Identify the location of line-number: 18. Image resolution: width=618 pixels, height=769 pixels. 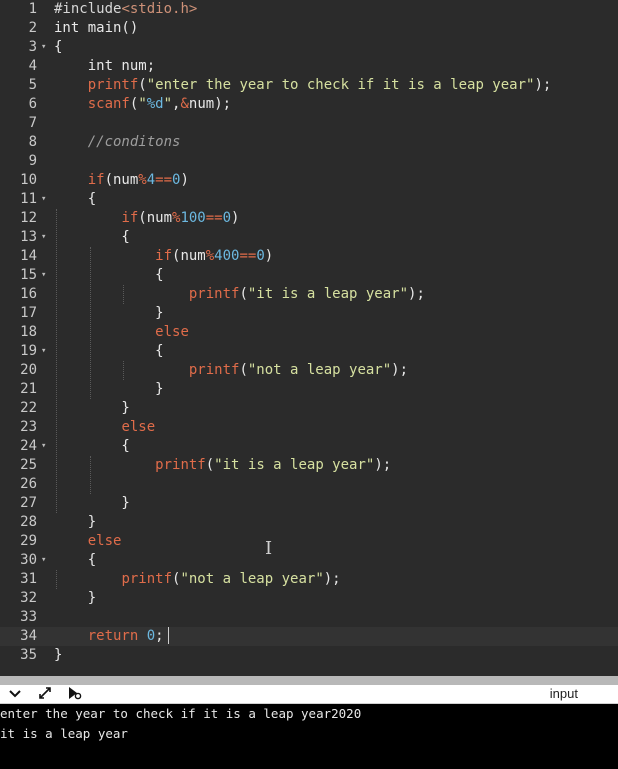
(28, 332).